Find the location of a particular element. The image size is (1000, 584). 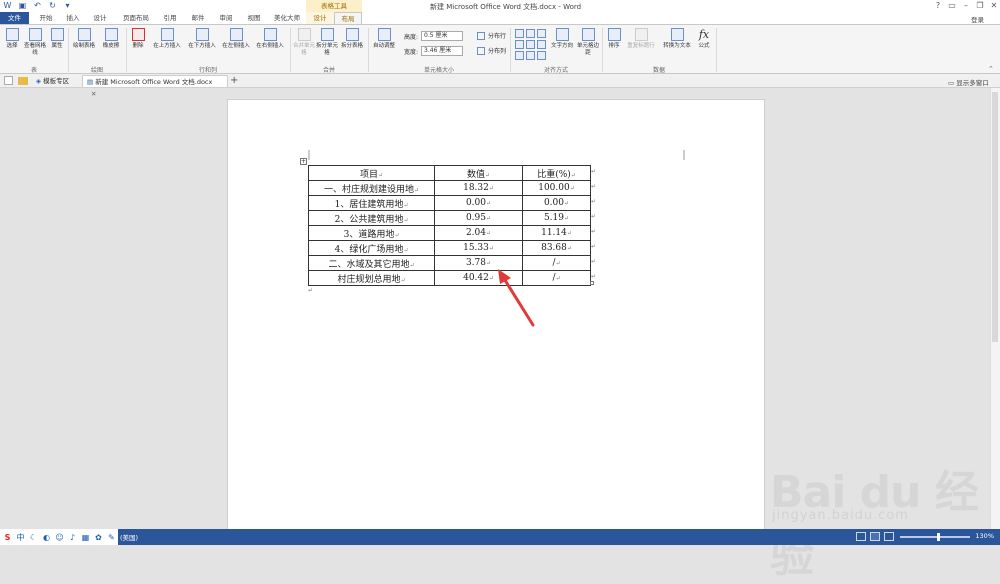

tab-table-layout: 布局 is located at coordinates (348, 18).